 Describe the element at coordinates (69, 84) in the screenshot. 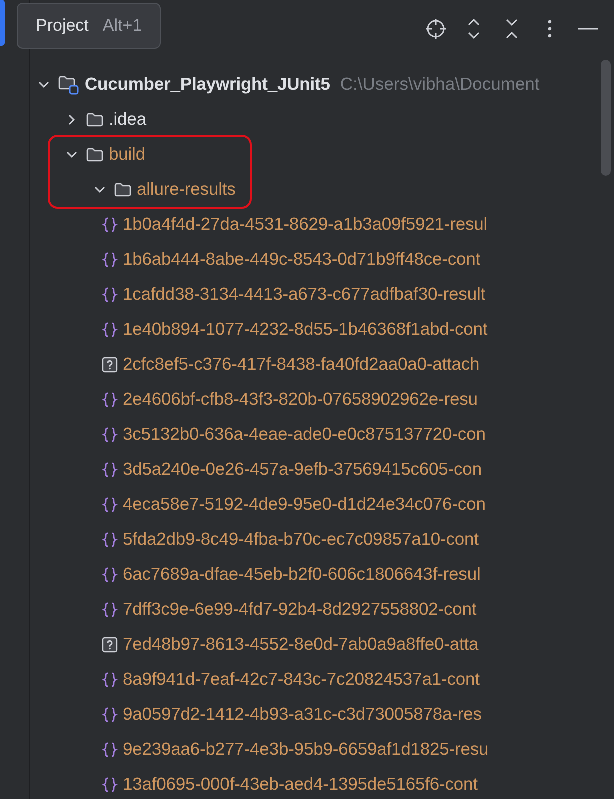

I see `project-folder-icon` at that location.